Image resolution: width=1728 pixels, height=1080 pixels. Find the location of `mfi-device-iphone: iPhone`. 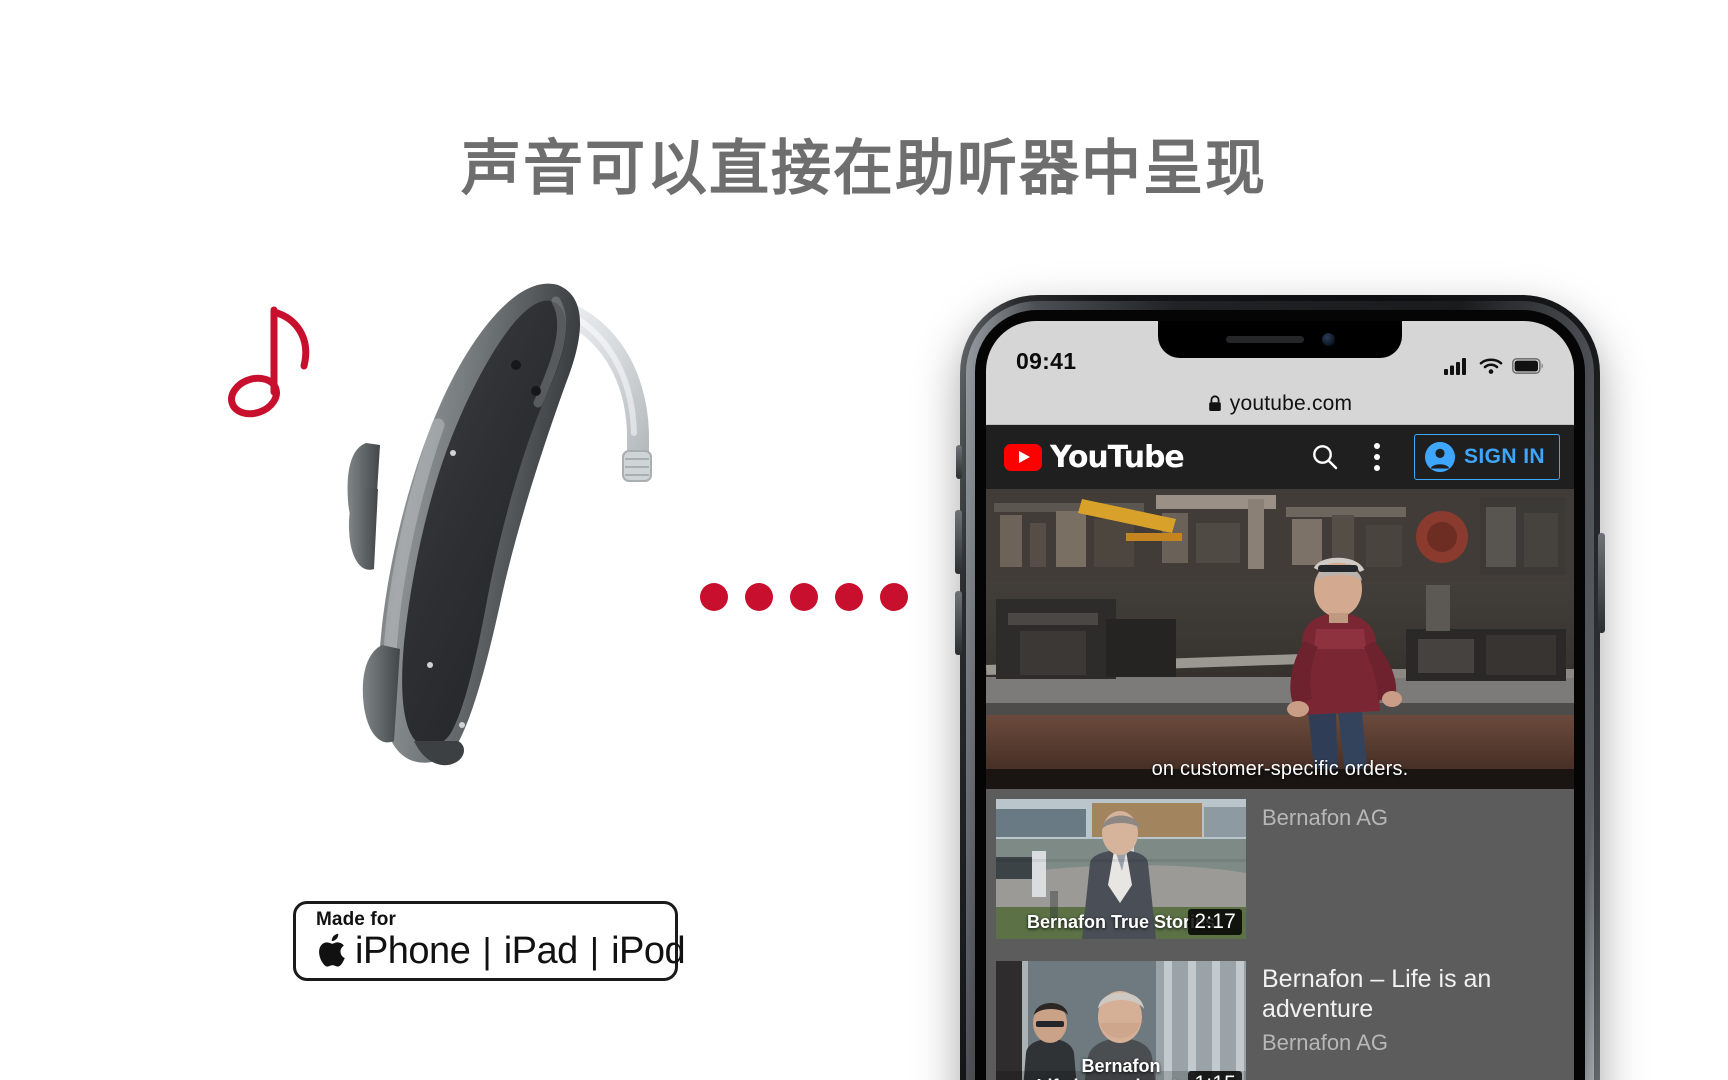

mfi-device-iphone: iPhone is located at coordinates (413, 951).